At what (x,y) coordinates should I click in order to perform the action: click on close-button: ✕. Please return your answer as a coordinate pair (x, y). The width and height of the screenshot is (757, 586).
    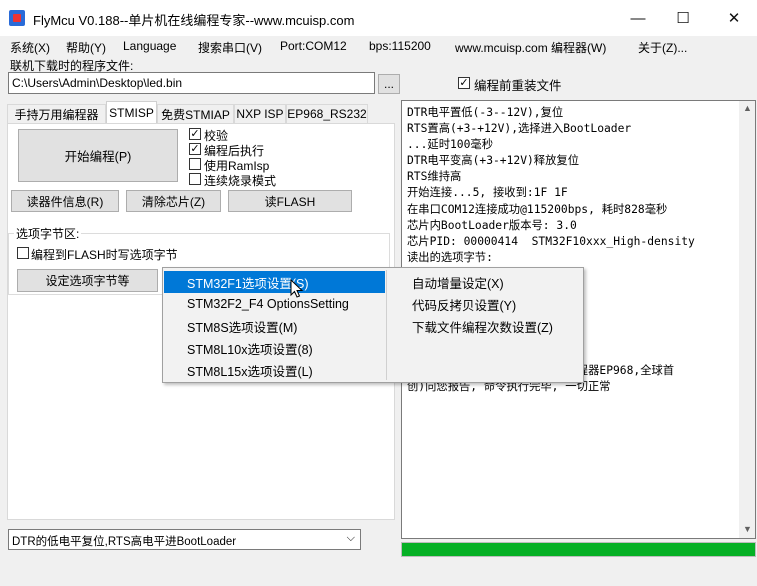
    Looking at the image, I should click on (734, 18).